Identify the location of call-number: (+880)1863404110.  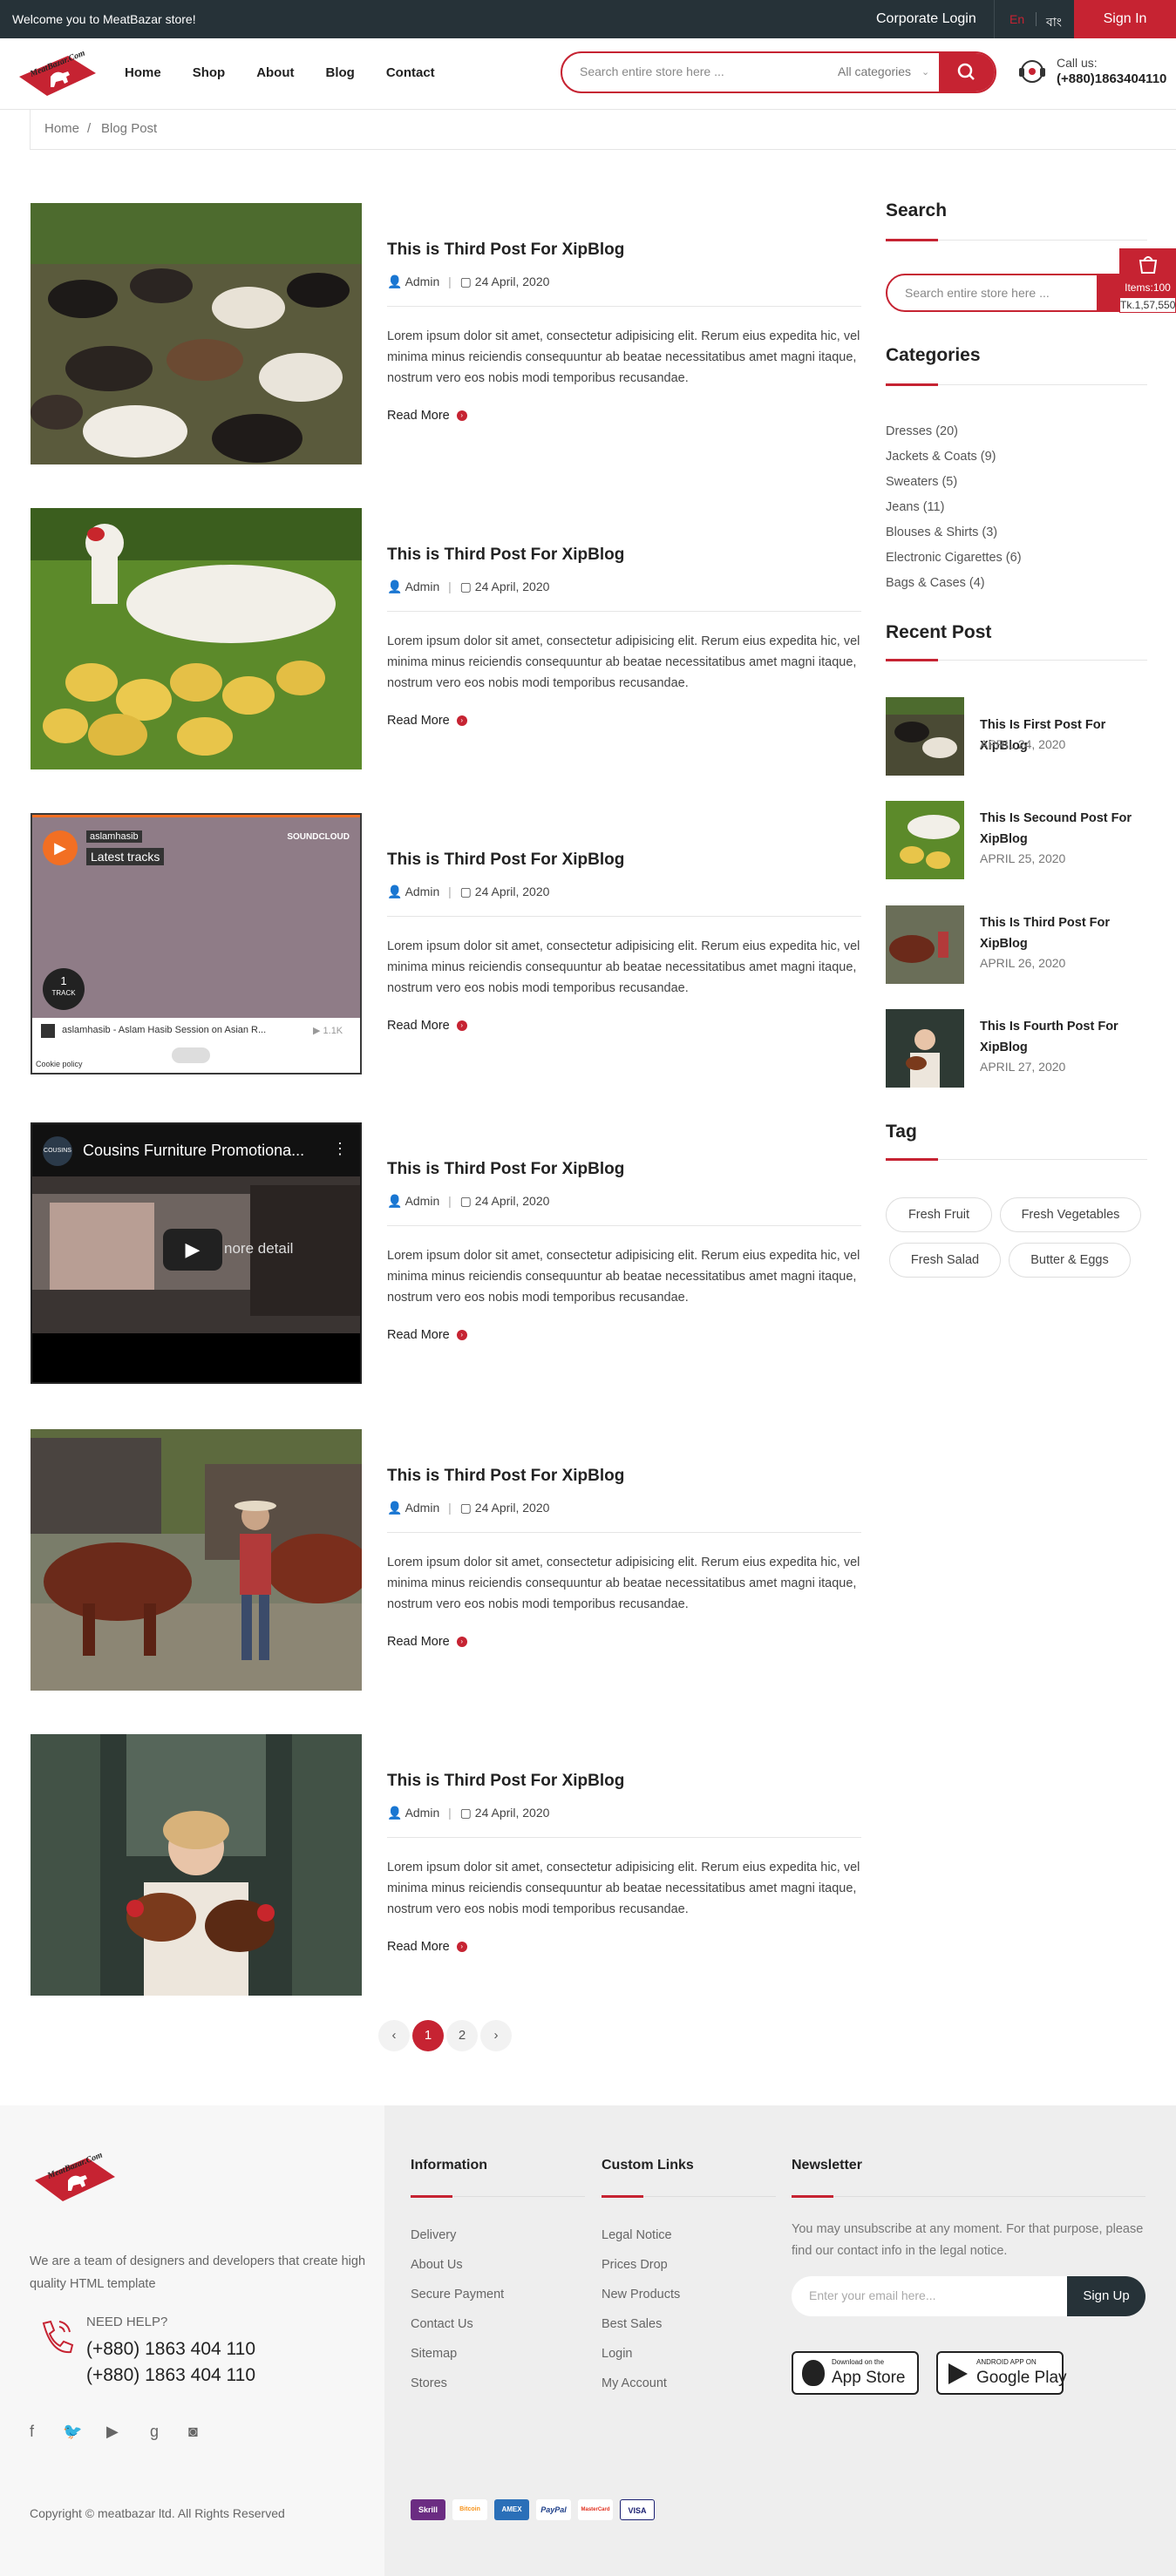
(1112, 79).